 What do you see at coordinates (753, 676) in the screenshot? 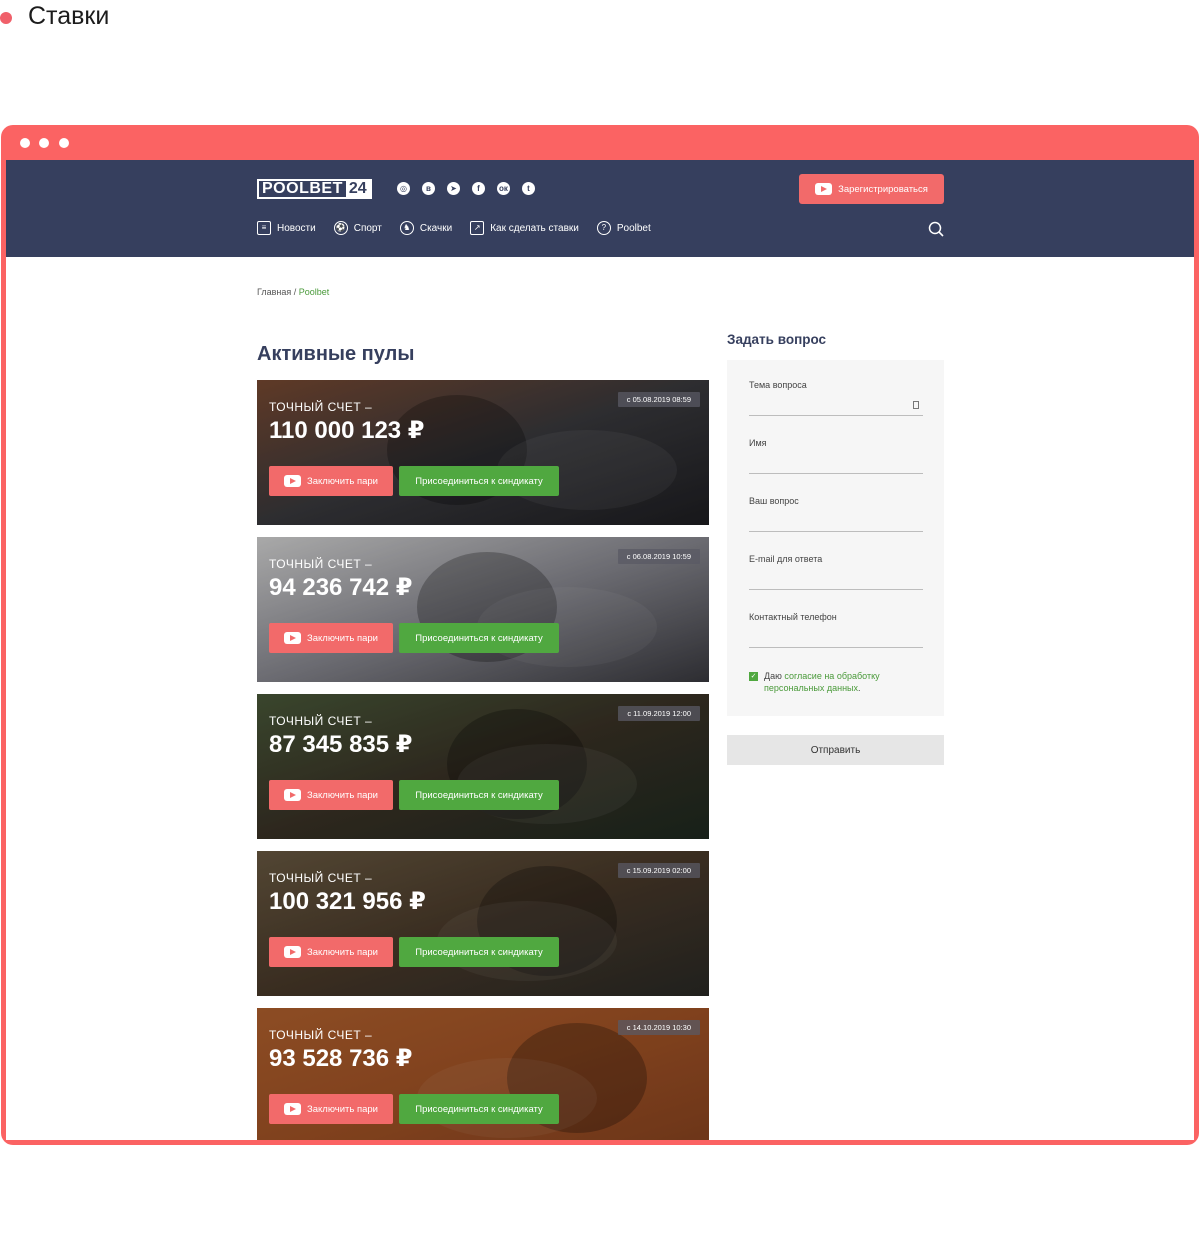
I see `check-icon: ✓` at bounding box center [753, 676].